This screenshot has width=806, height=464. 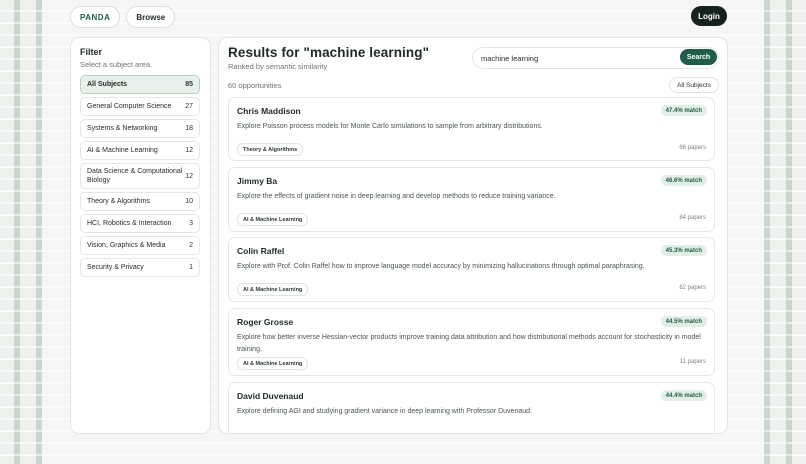 What do you see at coordinates (270, 396) in the screenshot?
I see `researcher-name: David Duvenaud` at bounding box center [270, 396].